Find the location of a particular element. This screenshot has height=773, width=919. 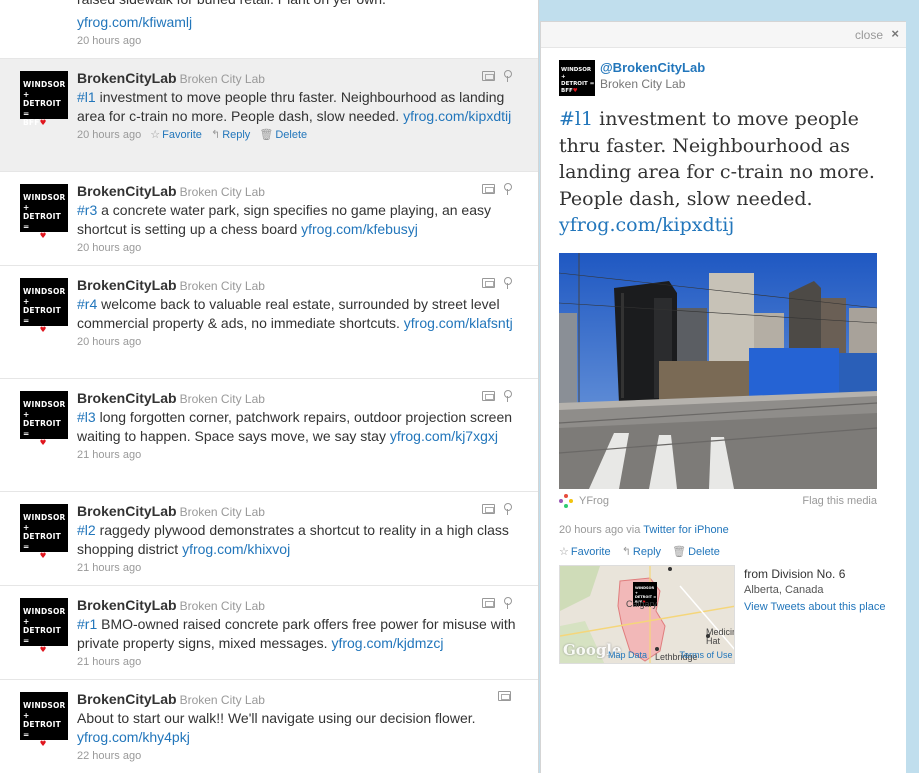

tweet-actions: ☆ Favorite ↰ Reply 🗑 Delete is located at coordinates (643, 551).